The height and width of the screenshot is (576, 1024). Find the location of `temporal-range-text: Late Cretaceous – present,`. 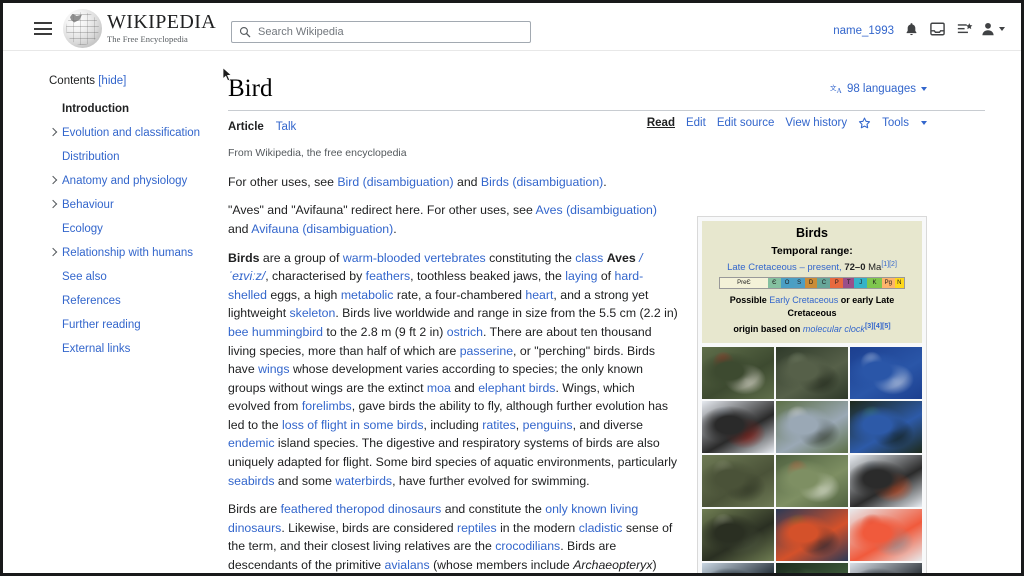

temporal-range-text: Late Cretaceous – present, is located at coordinates (784, 267).